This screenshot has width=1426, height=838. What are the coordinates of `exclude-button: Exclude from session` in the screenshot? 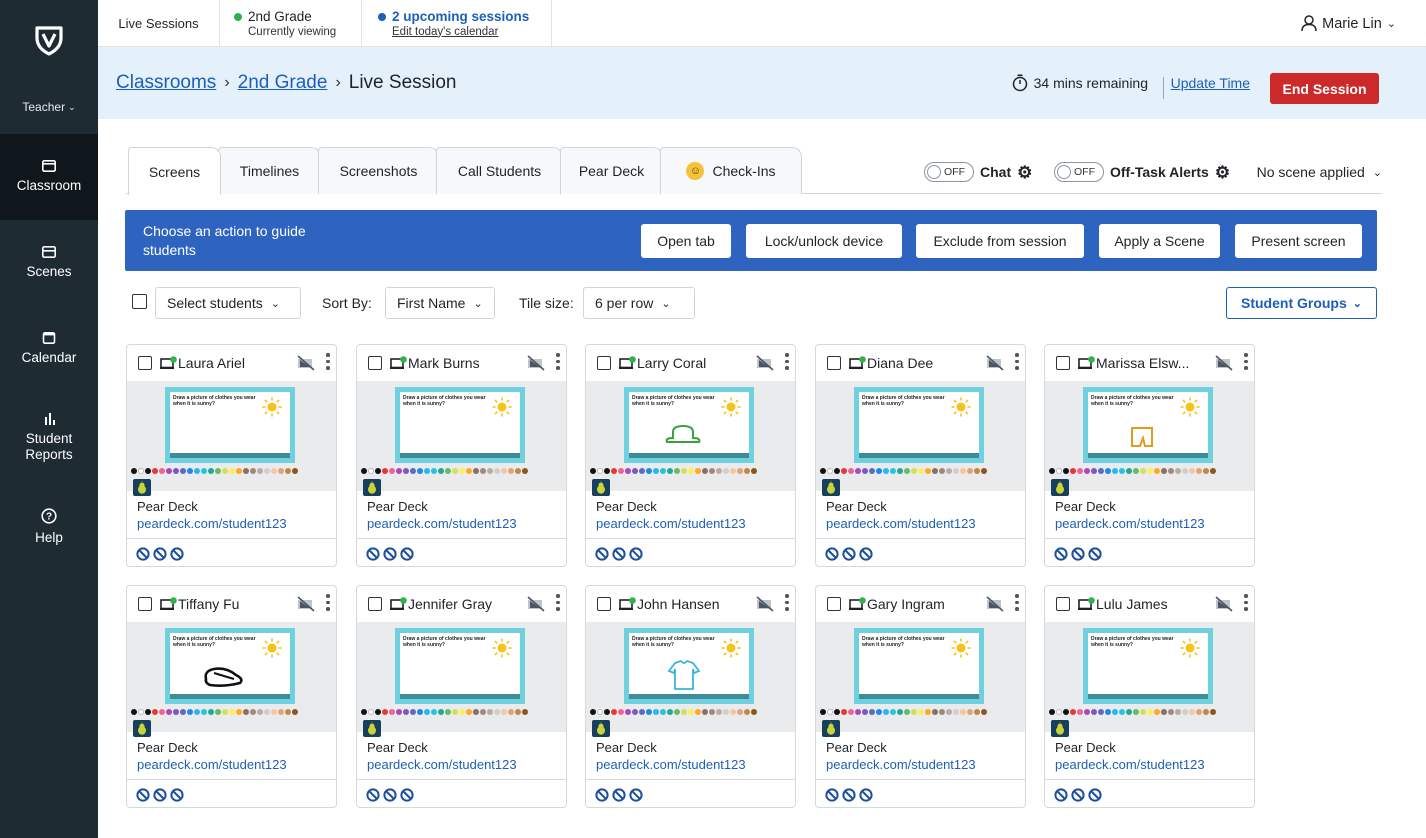 It's located at (1000, 241).